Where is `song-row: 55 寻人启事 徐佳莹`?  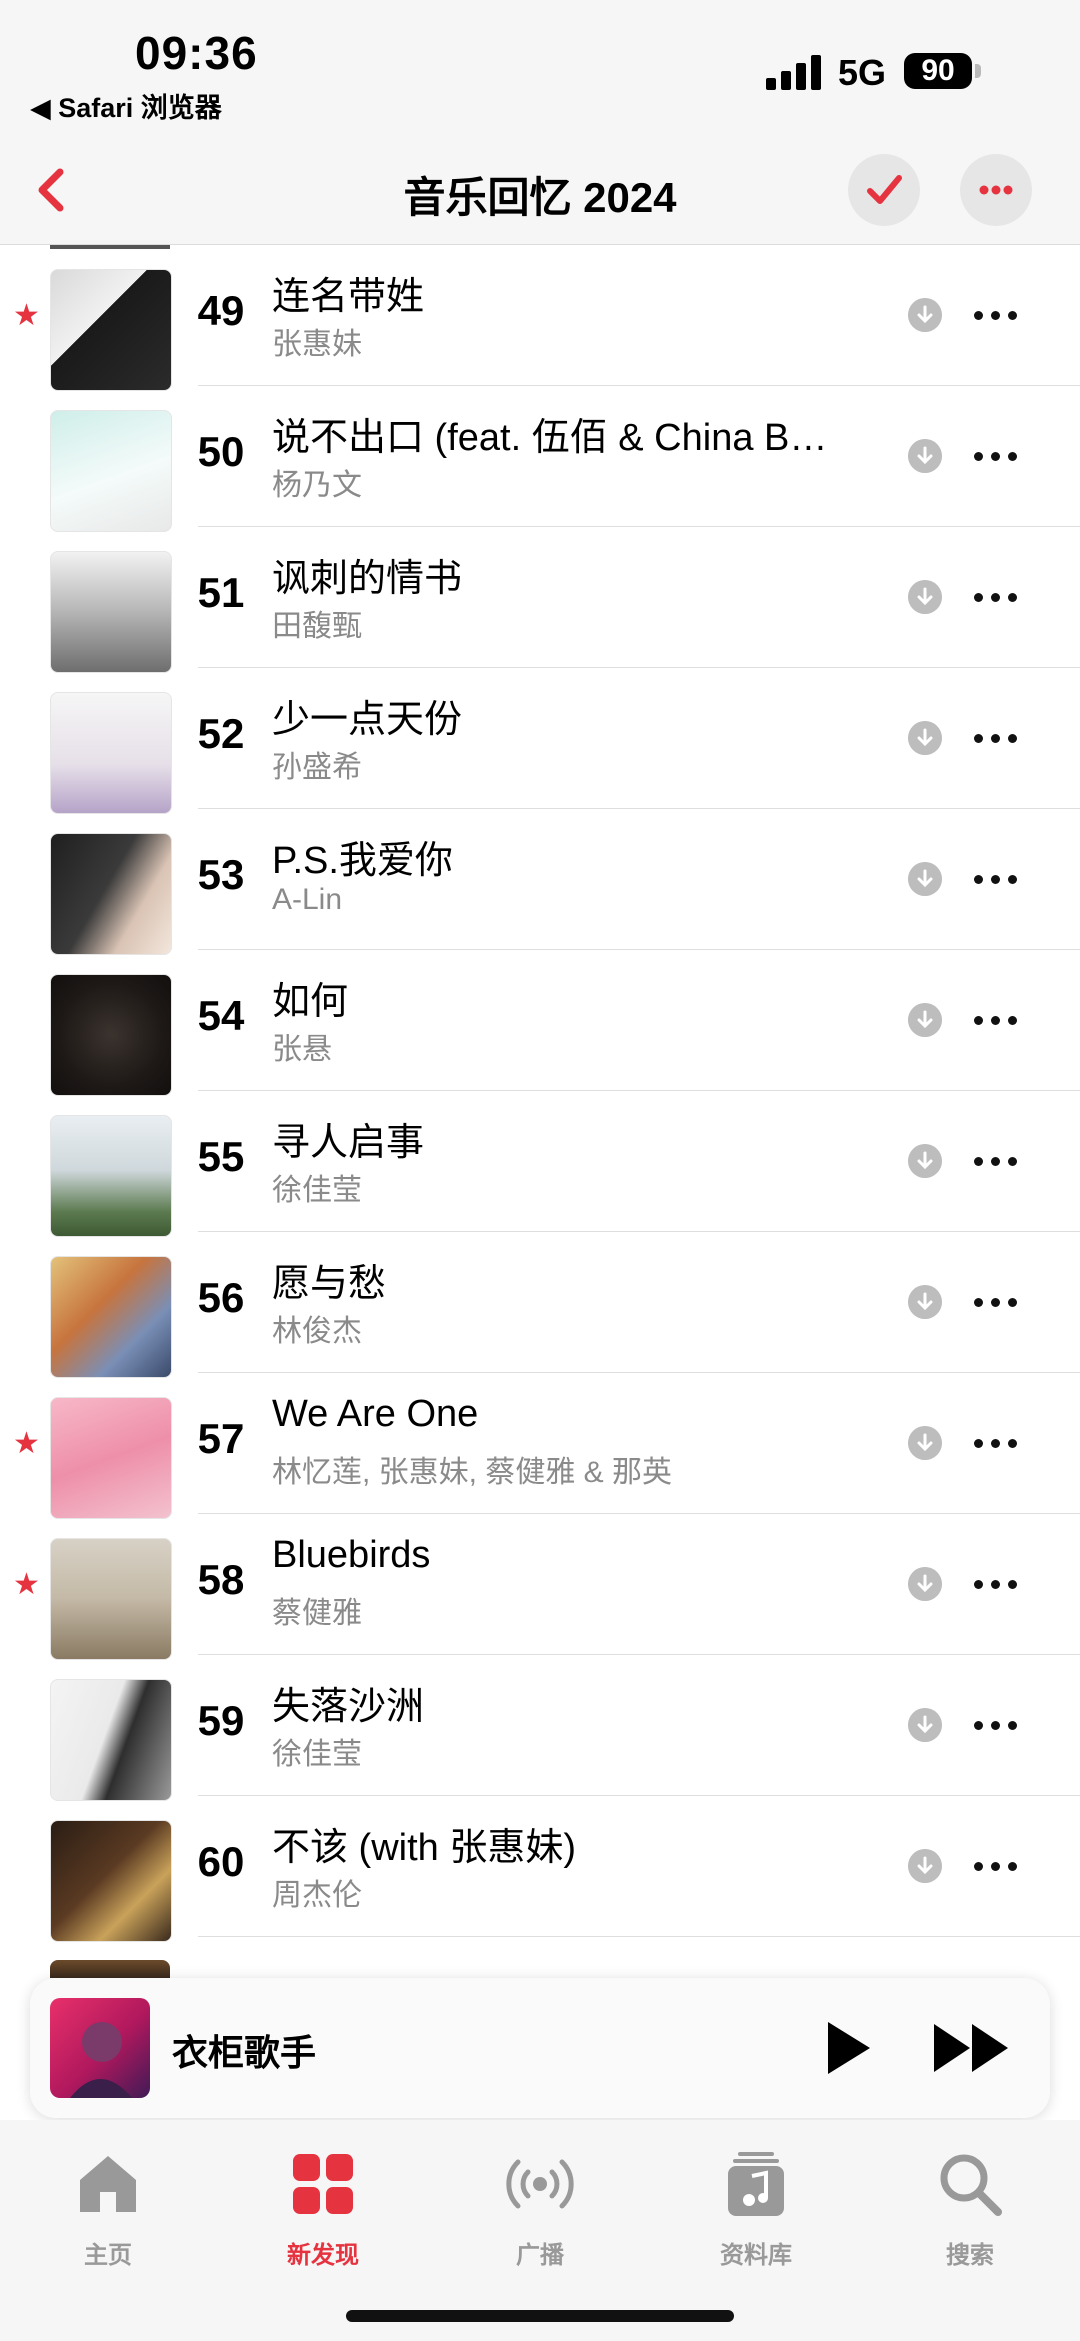
song-row: 55 寻人启事 徐佳莹 is located at coordinates (540, 1164).